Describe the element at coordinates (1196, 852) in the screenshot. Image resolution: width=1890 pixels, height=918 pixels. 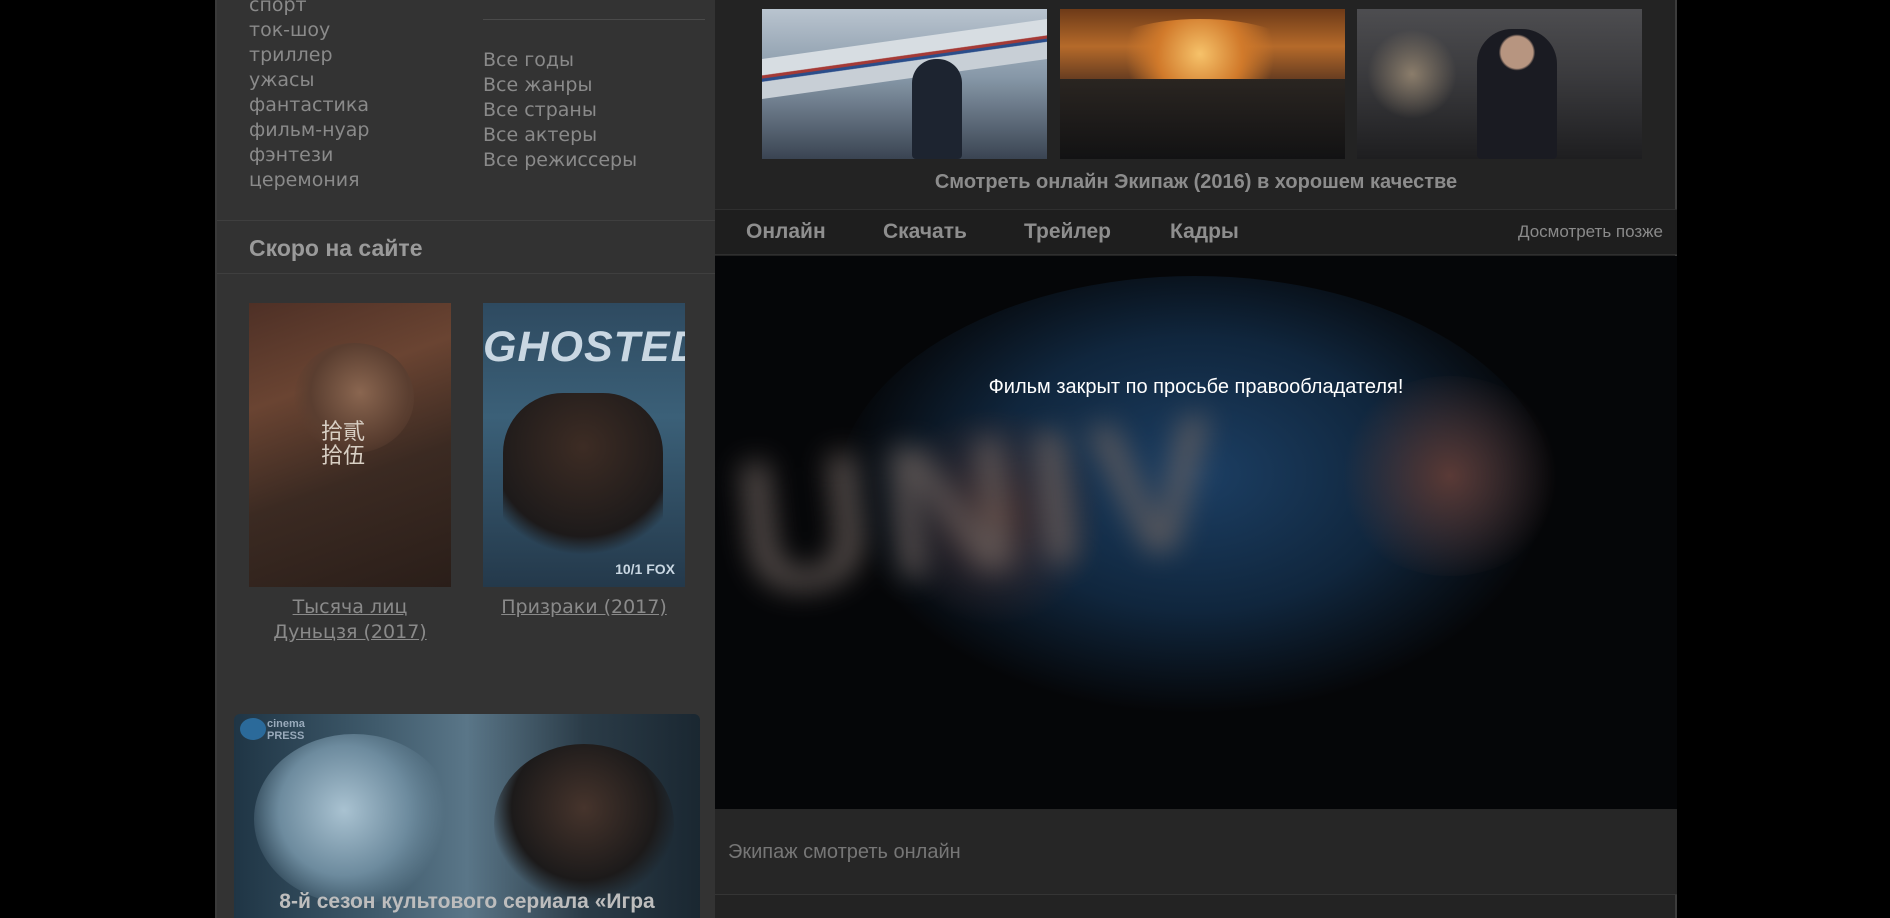
I see `description-bar: Экипаж смотреть онлайн` at that location.